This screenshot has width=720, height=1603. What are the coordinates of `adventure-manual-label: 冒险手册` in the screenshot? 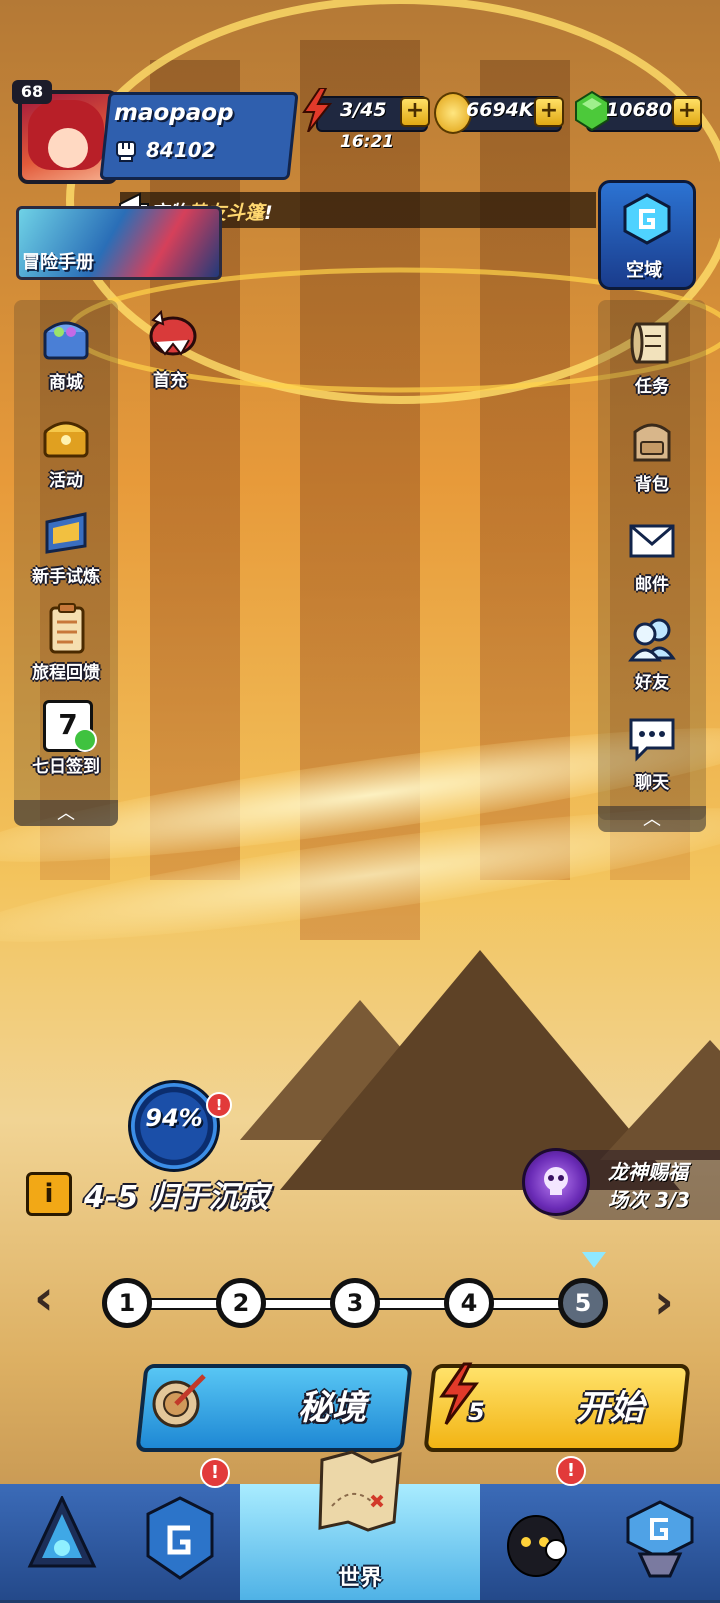 It's located at (58, 262).